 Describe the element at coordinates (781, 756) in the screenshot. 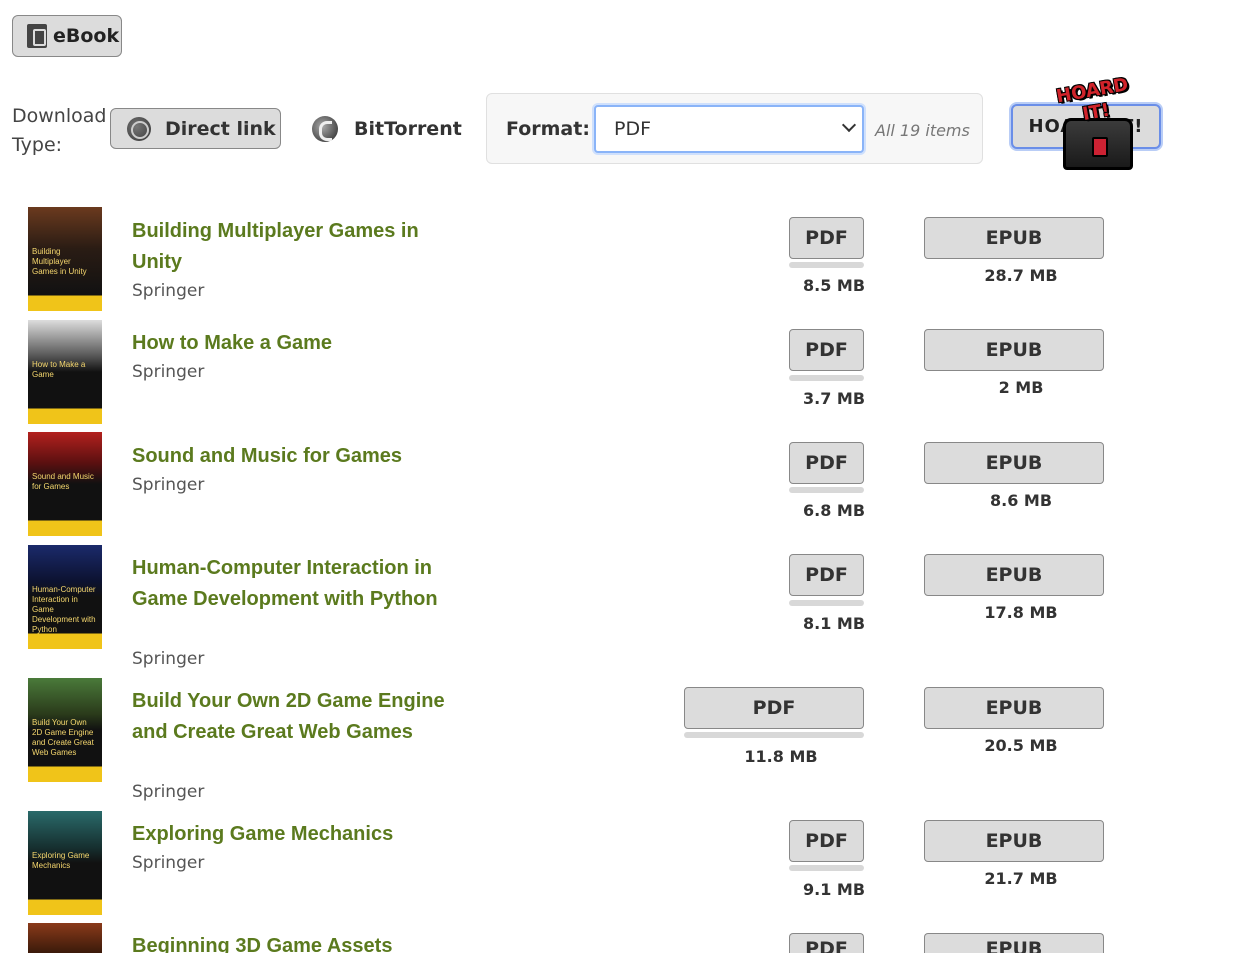

I see `pdf-size: 11.8 MB` at that location.